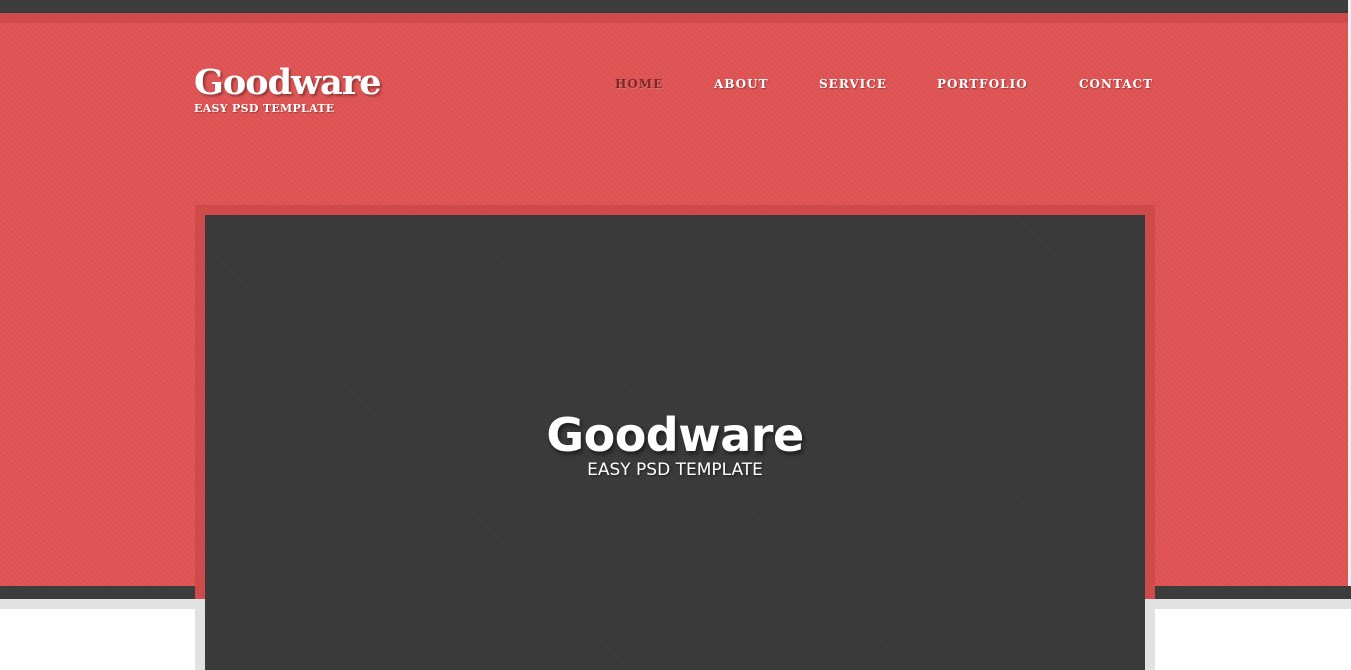  What do you see at coordinates (675, 435) in the screenshot?
I see `hero-title: Goodware` at bounding box center [675, 435].